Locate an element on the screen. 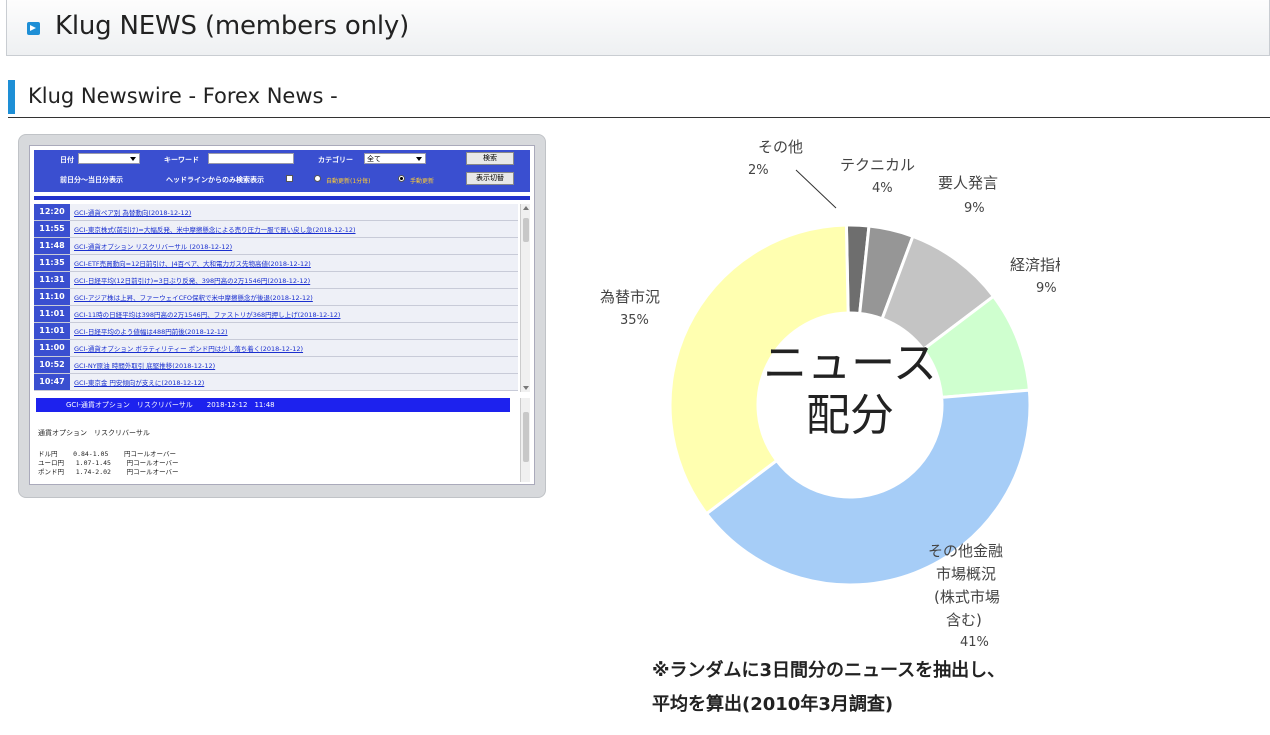 Image resolution: width=1270 pixels, height=735 pixels. news-time: 11:35 is located at coordinates (52, 263).